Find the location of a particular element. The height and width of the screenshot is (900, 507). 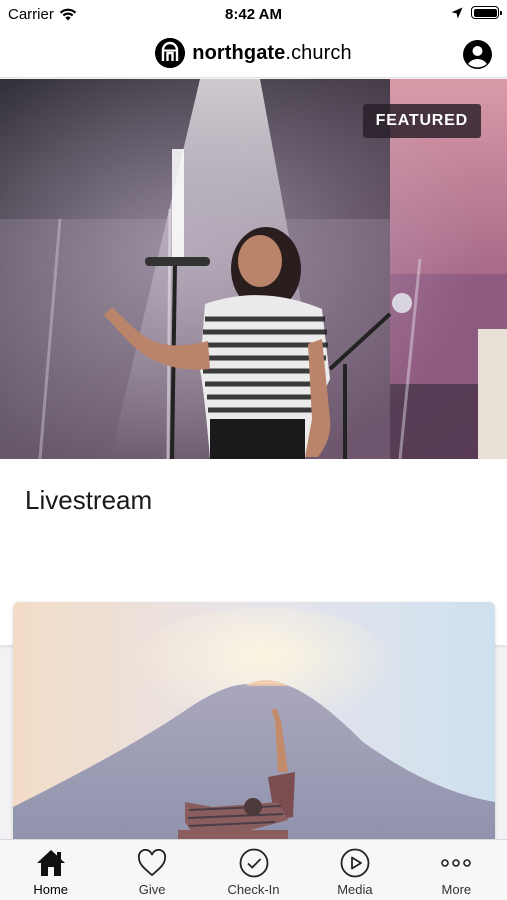

church-logo: northgate.church is located at coordinates (253, 53).